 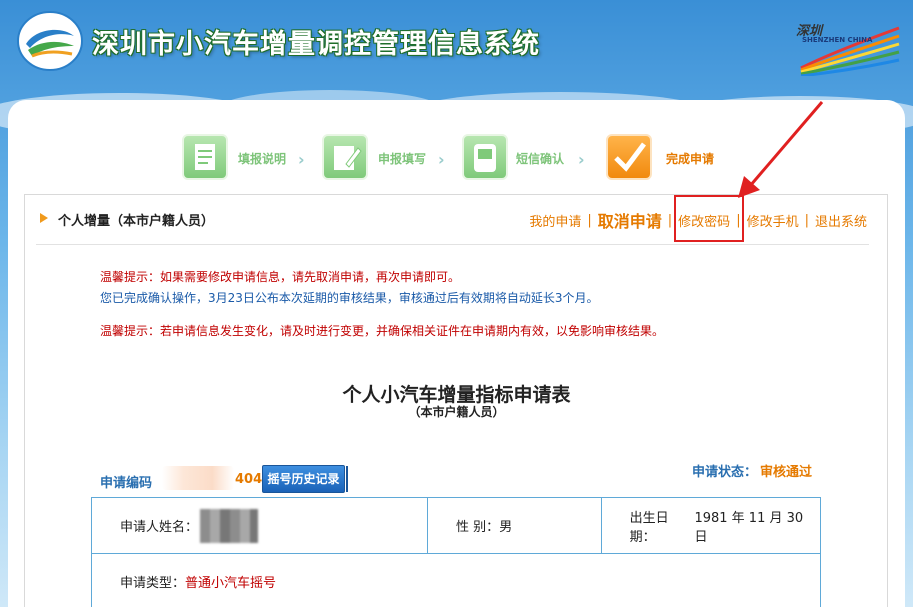 What do you see at coordinates (136, 221) in the screenshot?
I see `breadcrumb: 个人增量（本市户籍人员）` at bounding box center [136, 221].